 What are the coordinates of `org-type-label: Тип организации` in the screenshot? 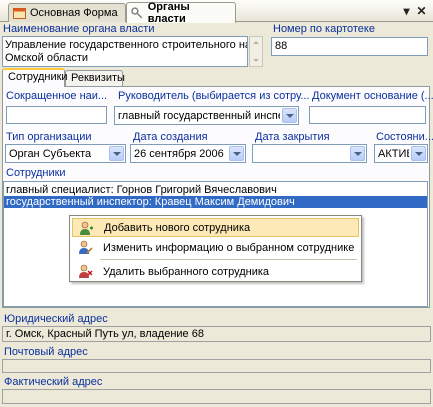 It's located at (49, 137).